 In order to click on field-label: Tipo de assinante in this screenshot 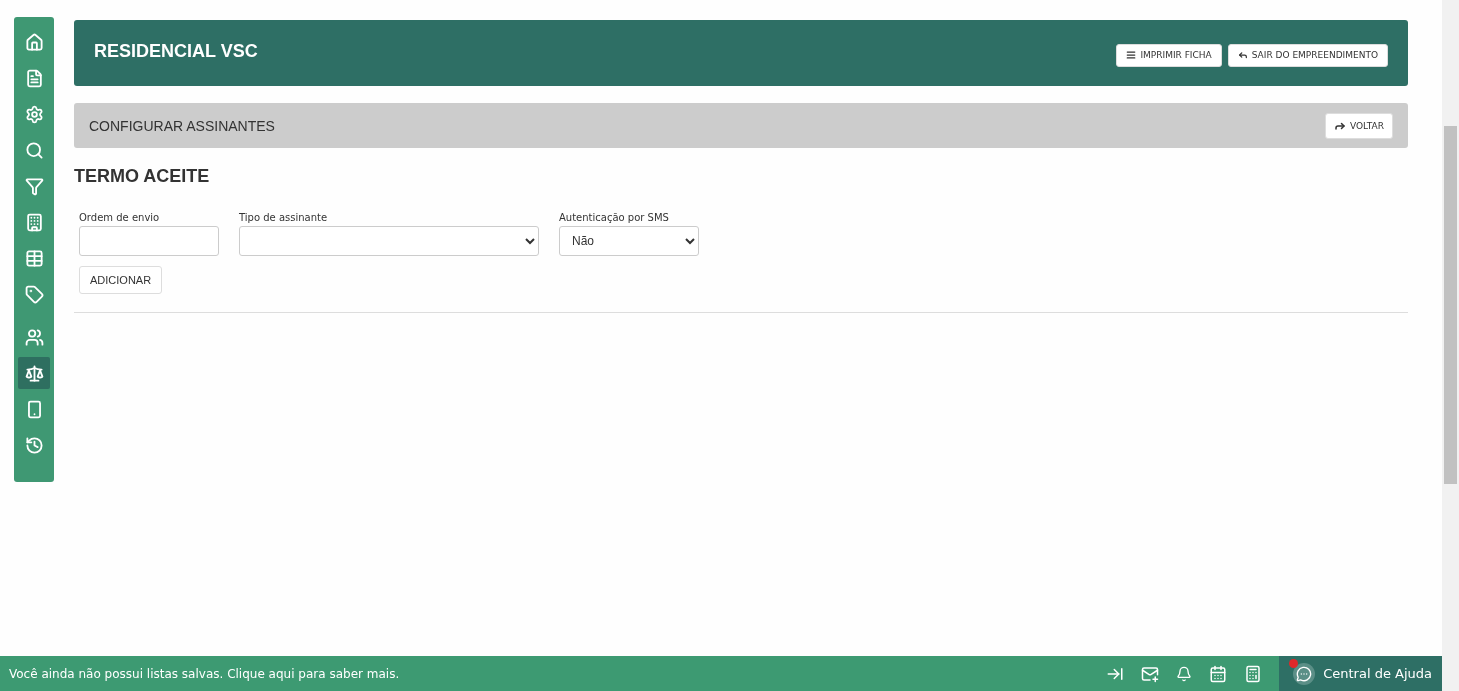, I will do `click(284, 217)`.